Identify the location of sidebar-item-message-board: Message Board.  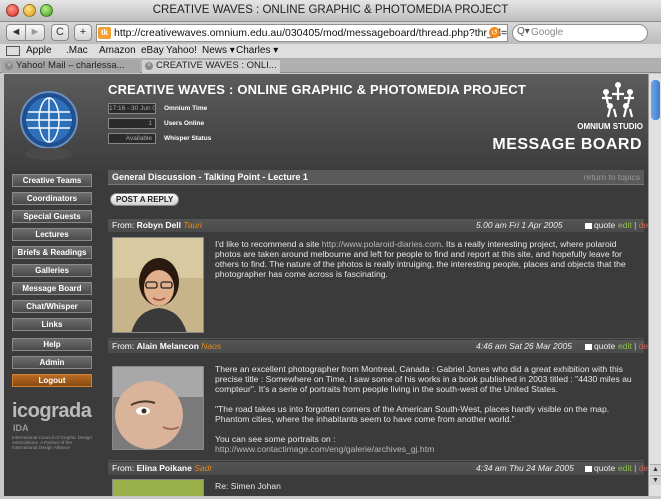
(52, 288).